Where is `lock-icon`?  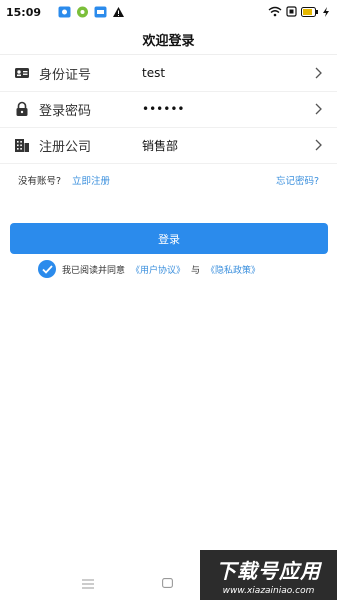
lock-icon is located at coordinates (22, 108).